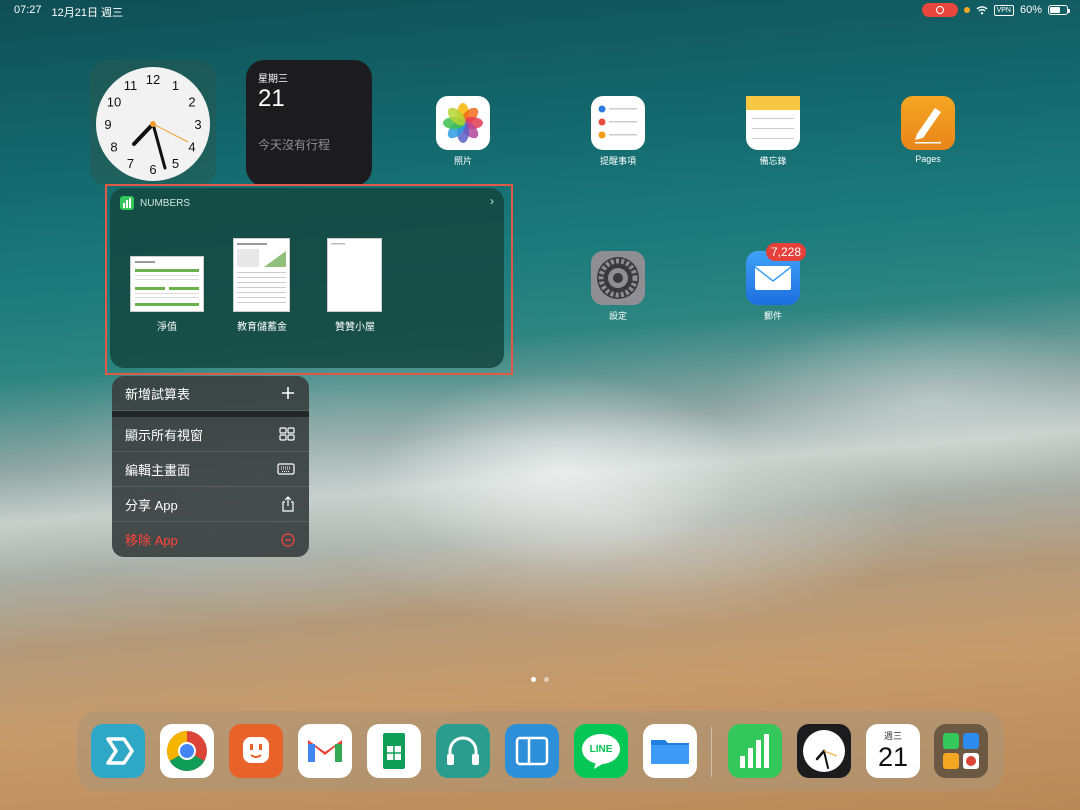 The image size is (1080, 810). I want to click on menu-new-spreadsheet: 新增試算表, so click(210, 393).